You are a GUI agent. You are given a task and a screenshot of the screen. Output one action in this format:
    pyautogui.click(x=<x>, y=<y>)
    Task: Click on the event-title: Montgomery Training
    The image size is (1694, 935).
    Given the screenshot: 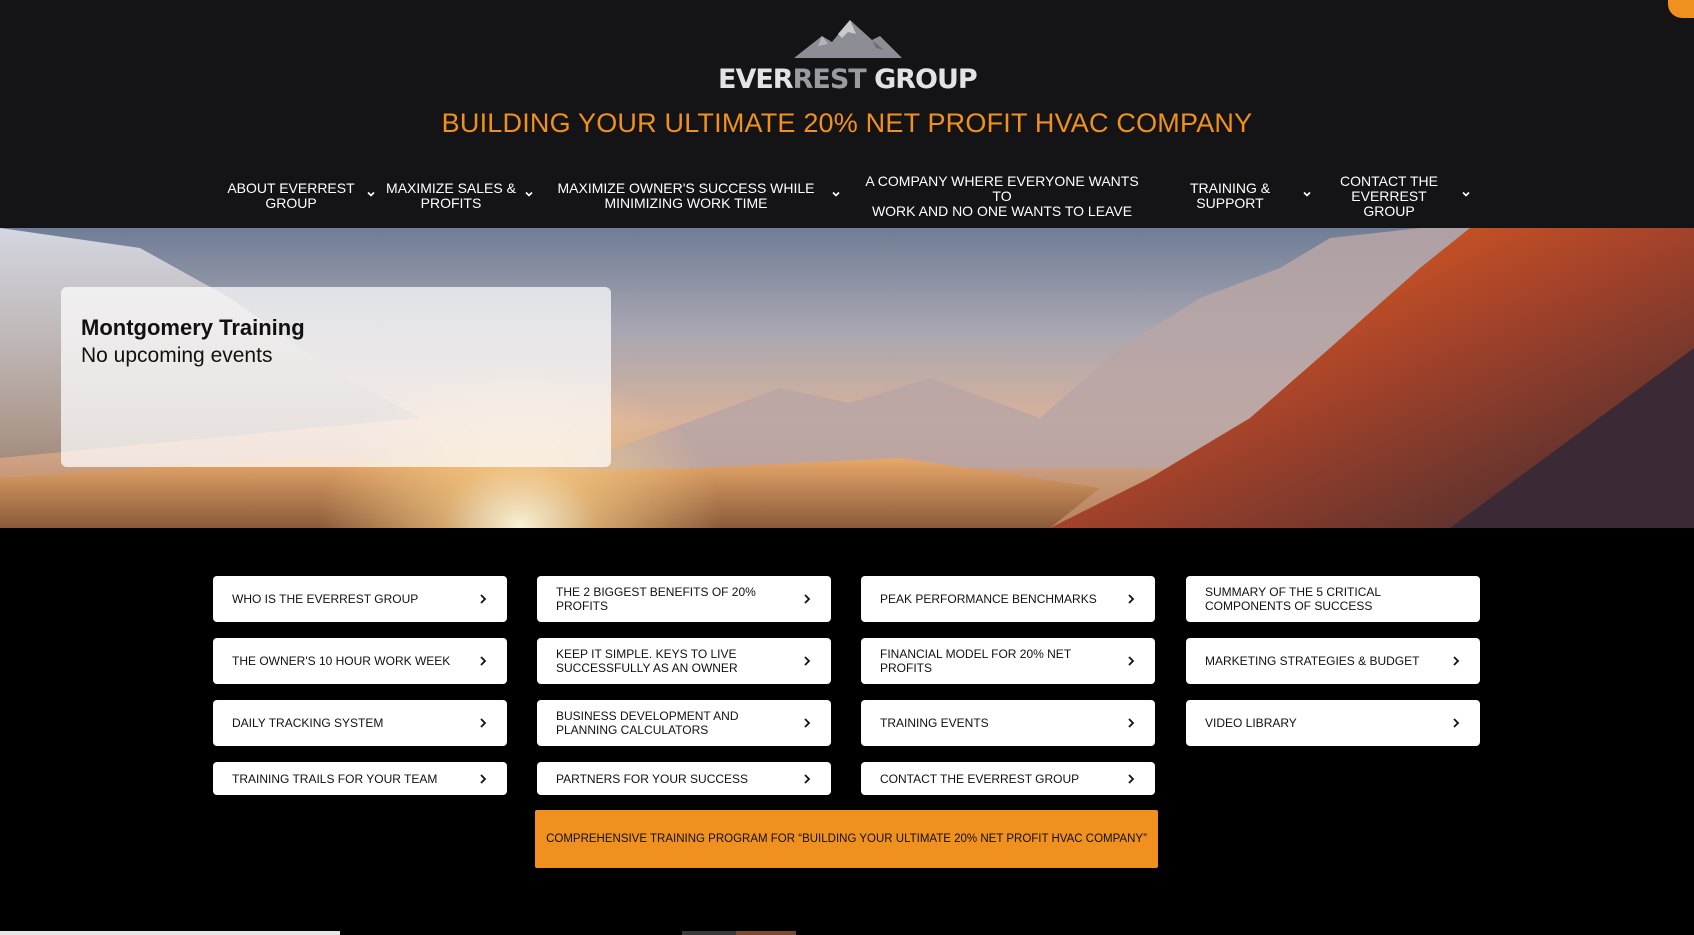 What is the action you would take?
    pyautogui.click(x=193, y=327)
    